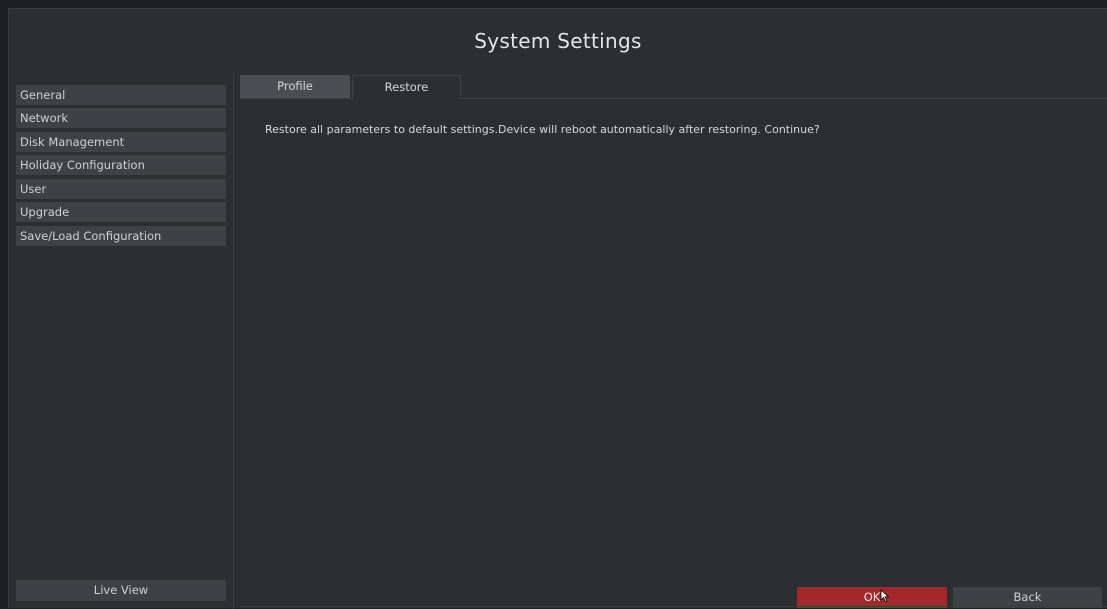  What do you see at coordinates (673, 87) in the screenshot?
I see `tab-bar: Profile Restore` at bounding box center [673, 87].